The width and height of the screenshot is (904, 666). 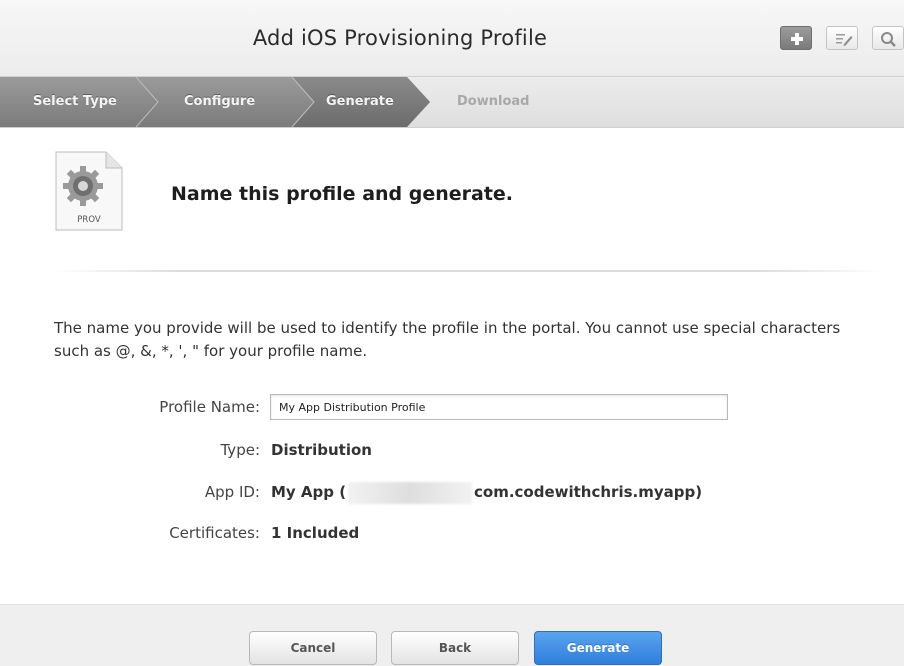 I want to click on type-value: Distribution, so click(x=321, y=450).